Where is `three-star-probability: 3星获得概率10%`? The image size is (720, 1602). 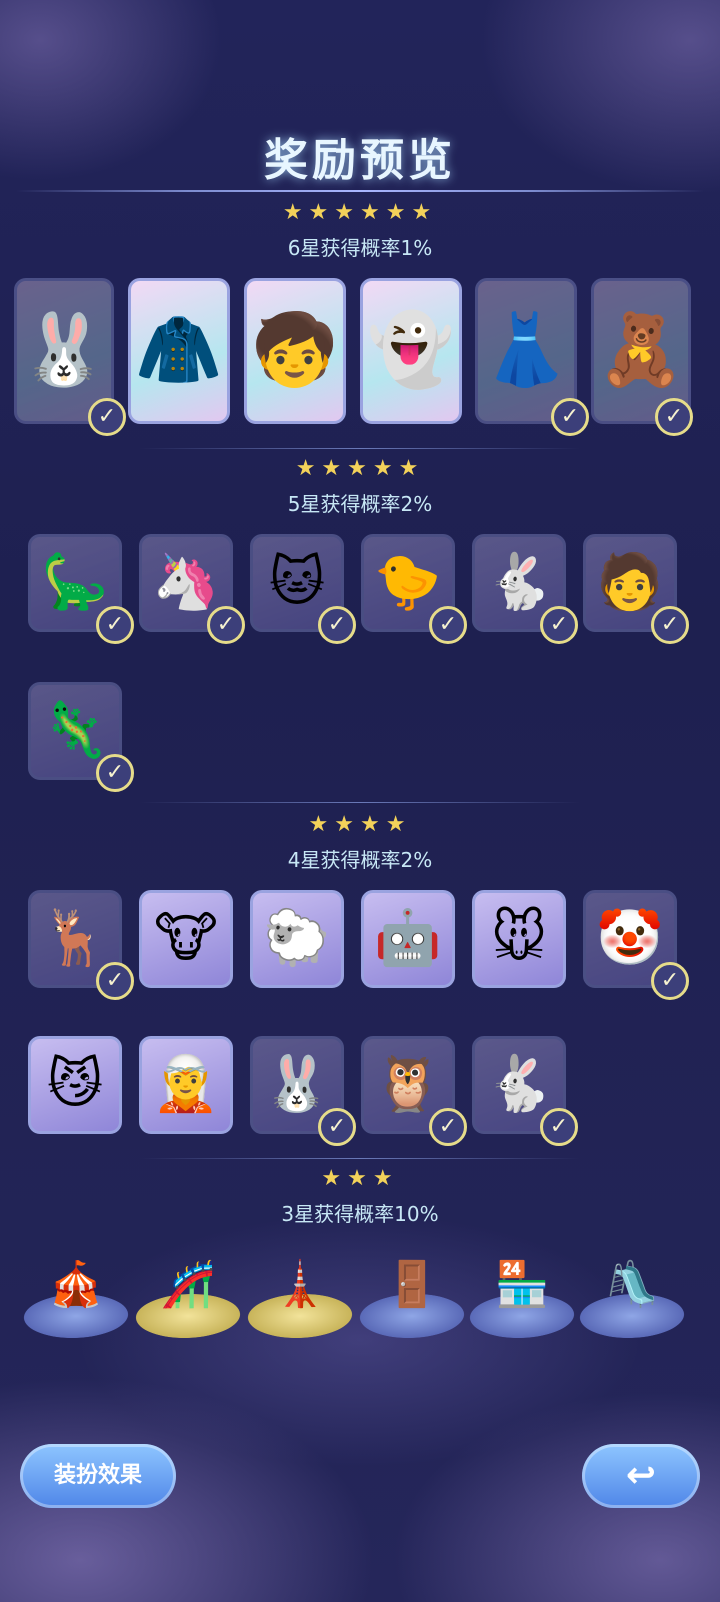
three-star-probability: 3星获得概率10% is located at coordinates (360, 1214).